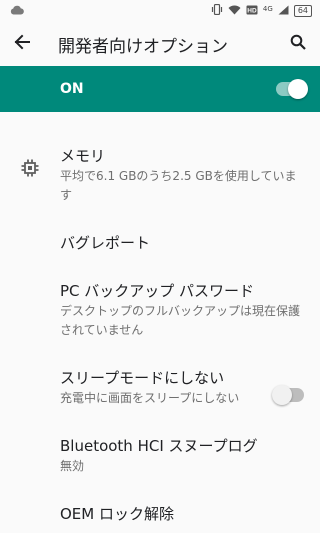  I want to click on master-switch-label: ON, so click(72, 89).